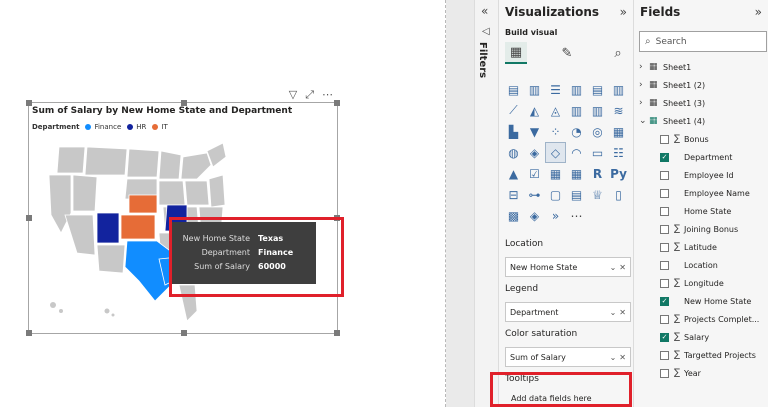  Describe the element at coordinates (108, 228) in the screenshot. I see `map-state-hr` at that location.